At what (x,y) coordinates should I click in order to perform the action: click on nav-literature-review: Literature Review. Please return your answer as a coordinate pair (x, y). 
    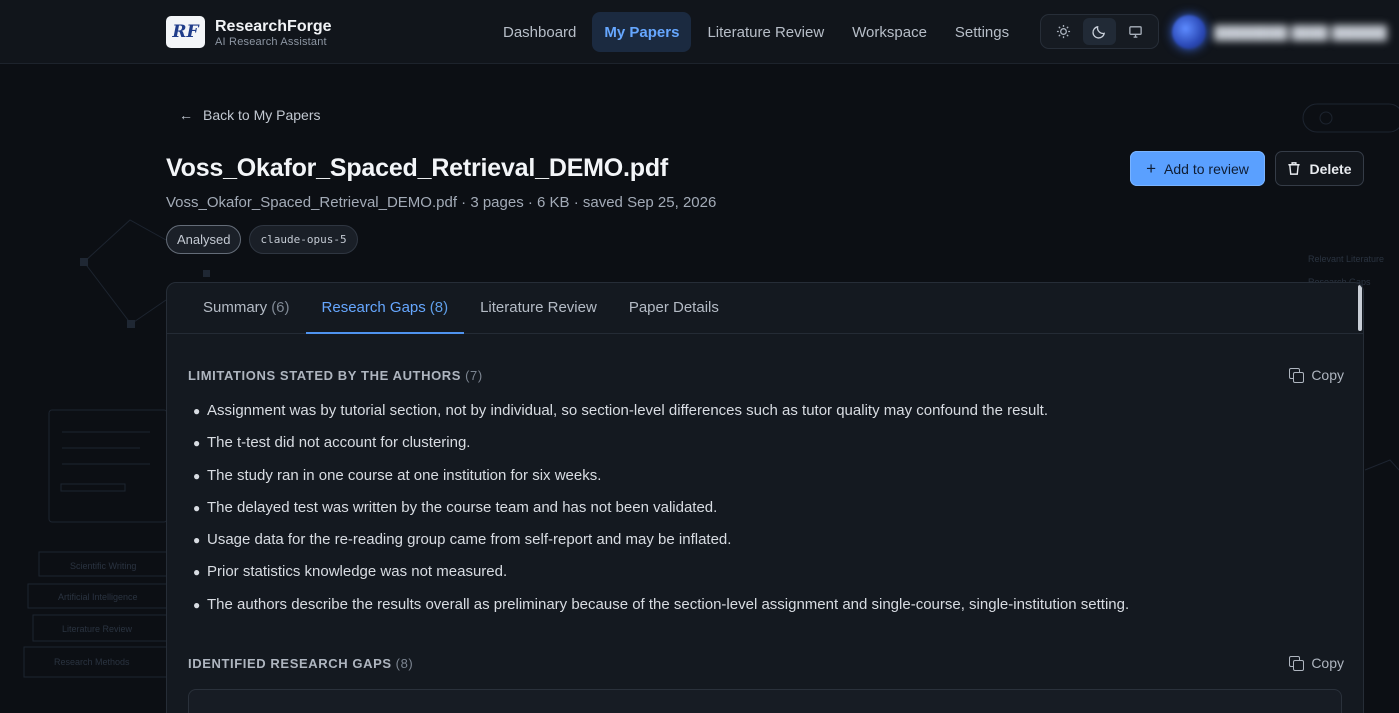
    Looking at the image, I should click on (765, 32).